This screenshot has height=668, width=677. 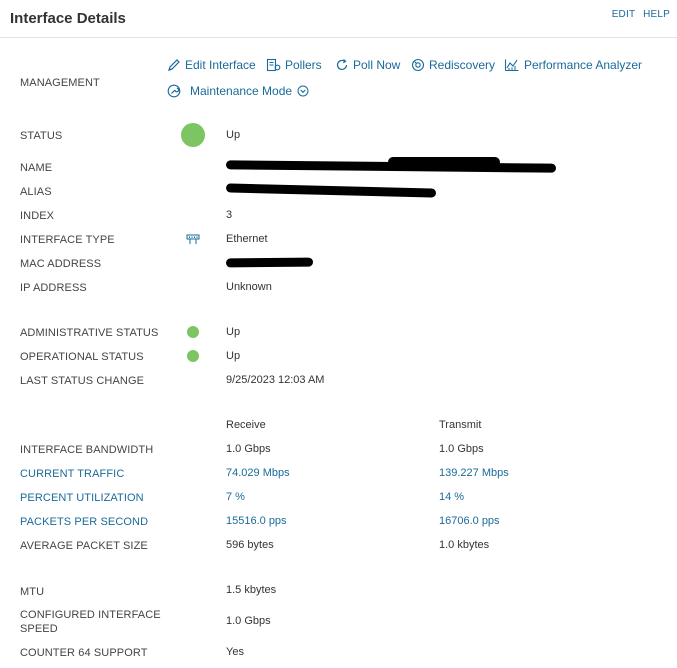 What do you see at coordinates (235, 652) in the screenshot?
I see `counter64-support-value: Yes` at bounding box center [235, 652].